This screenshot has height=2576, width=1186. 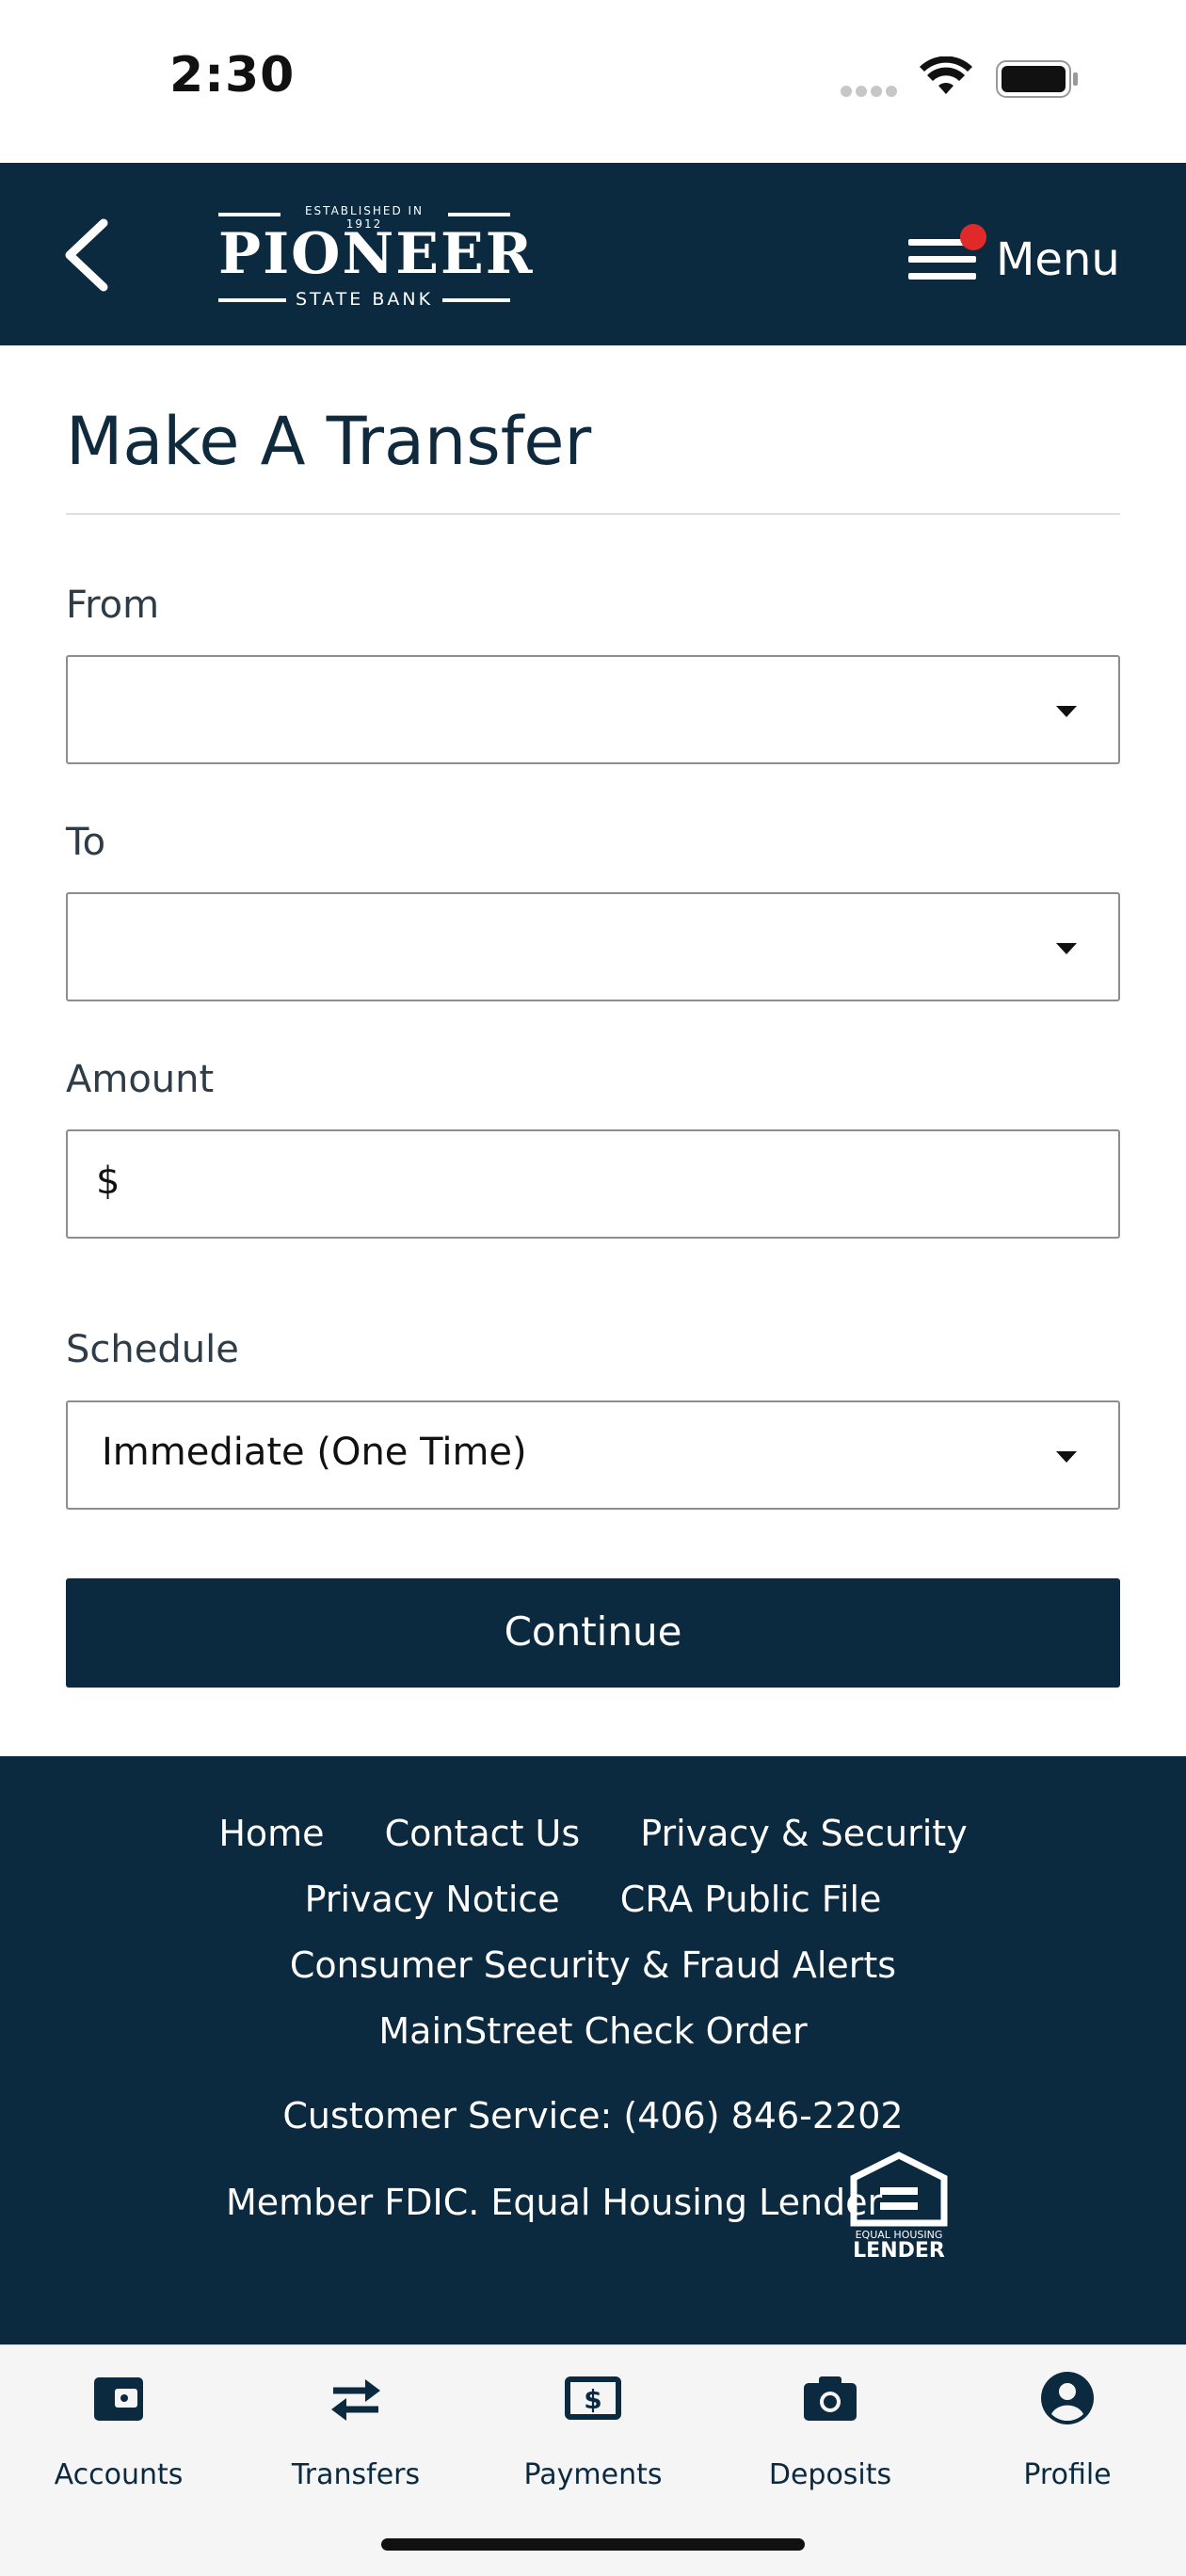 I want to click on continue-label: Continue, so click(x=593, y=1631).